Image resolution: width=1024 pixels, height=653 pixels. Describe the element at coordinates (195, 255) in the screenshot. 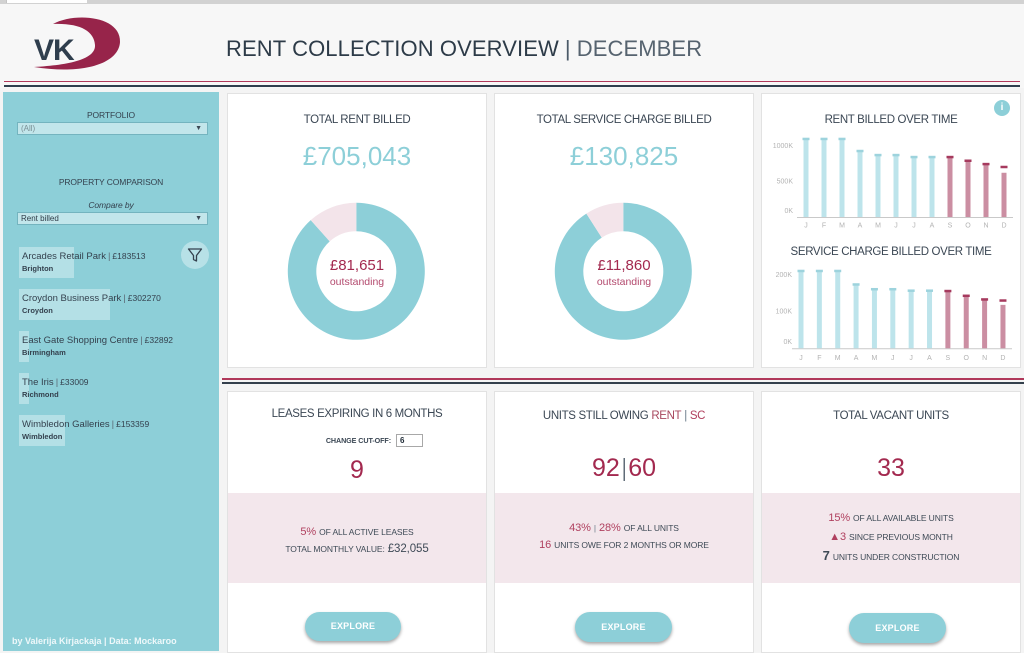

I see `filter-button` at that location.